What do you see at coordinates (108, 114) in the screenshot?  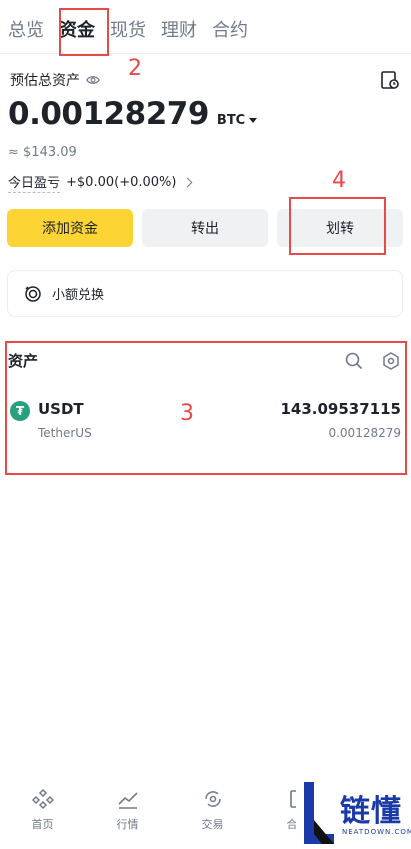 I see `balance-value: 0.00128279` at bounding box center [108, 114].